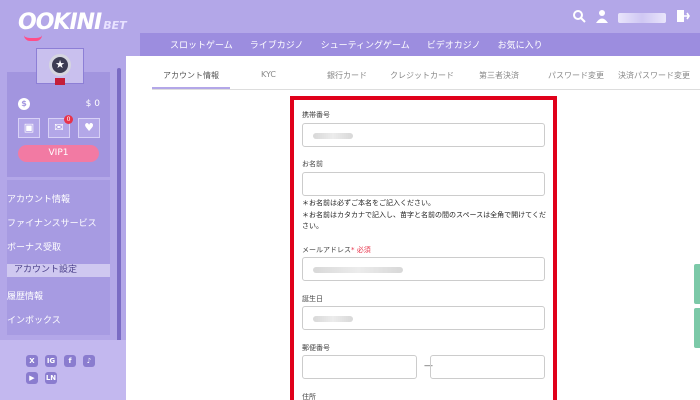  I want to click on medal-ribbon, so click(60, 81).